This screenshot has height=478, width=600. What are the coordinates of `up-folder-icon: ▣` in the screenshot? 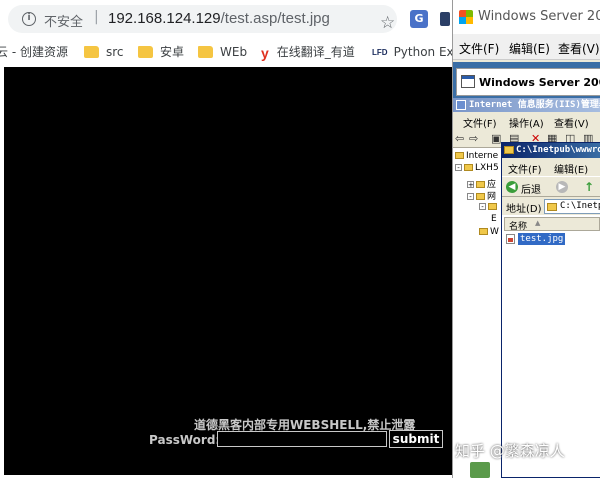 It's located at (496, 138).